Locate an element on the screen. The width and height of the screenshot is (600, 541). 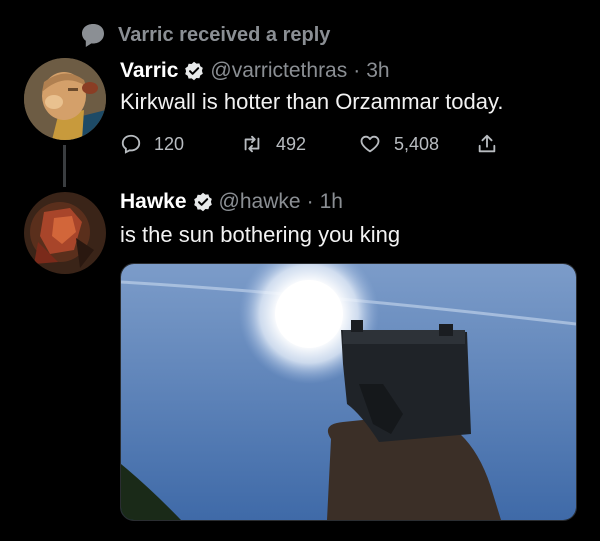
tweet1-actions: 120 492 5,408 is located at coordinates (320, 144).